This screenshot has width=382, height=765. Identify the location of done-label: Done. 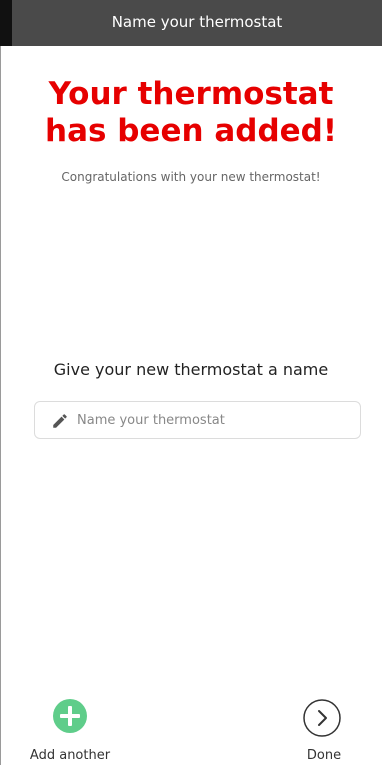
(324, 755).